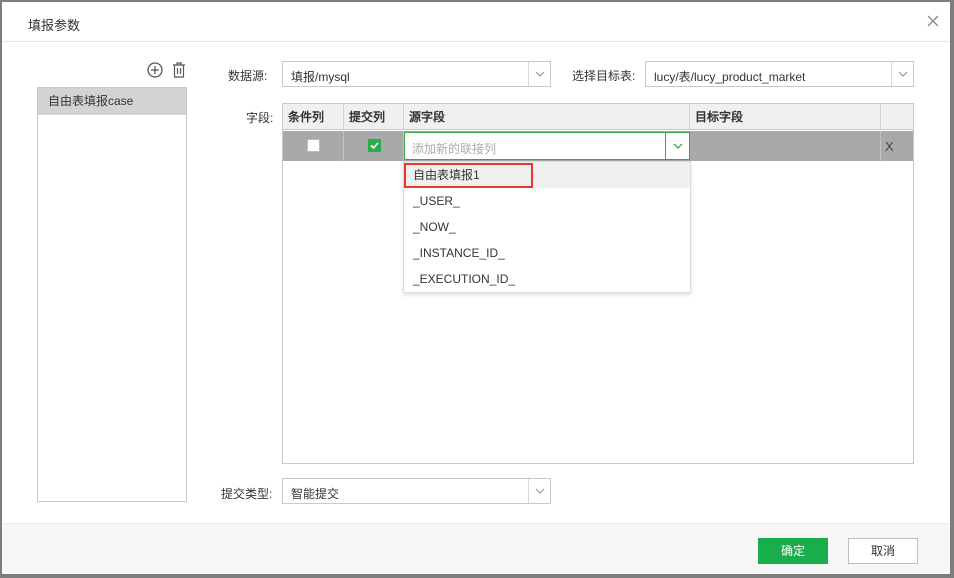 The width and height of the screenshot is (954, 578). Describe the element at coordinates (933, 21) in the screenshot. I see `close-icon` at that location.